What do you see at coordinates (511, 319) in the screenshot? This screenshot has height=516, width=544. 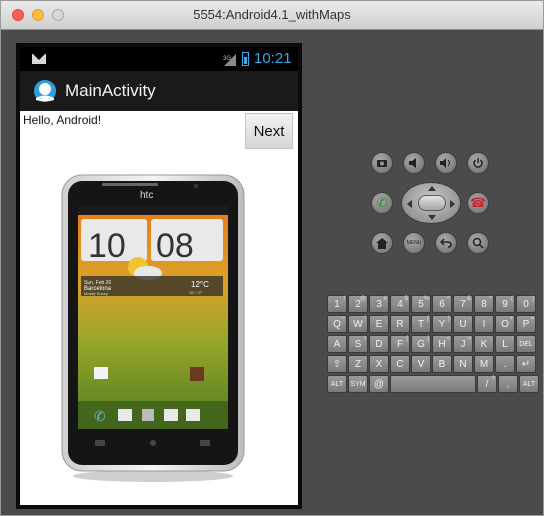 I see `key-alt-label: +` at bounding box center [511, 319].